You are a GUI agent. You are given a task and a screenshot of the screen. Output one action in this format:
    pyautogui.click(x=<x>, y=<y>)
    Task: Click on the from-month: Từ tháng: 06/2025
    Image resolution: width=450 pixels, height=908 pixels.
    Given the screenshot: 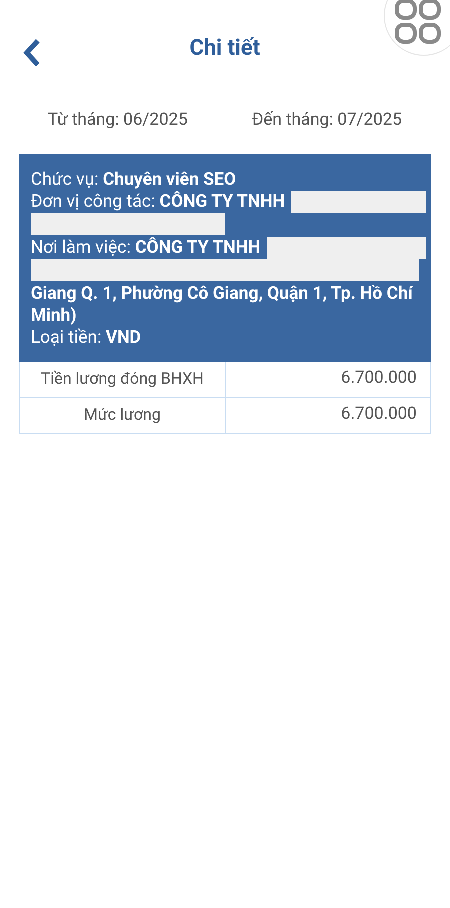 What is the action you would take?
    pyautogui.click(x=118, y=120)
    